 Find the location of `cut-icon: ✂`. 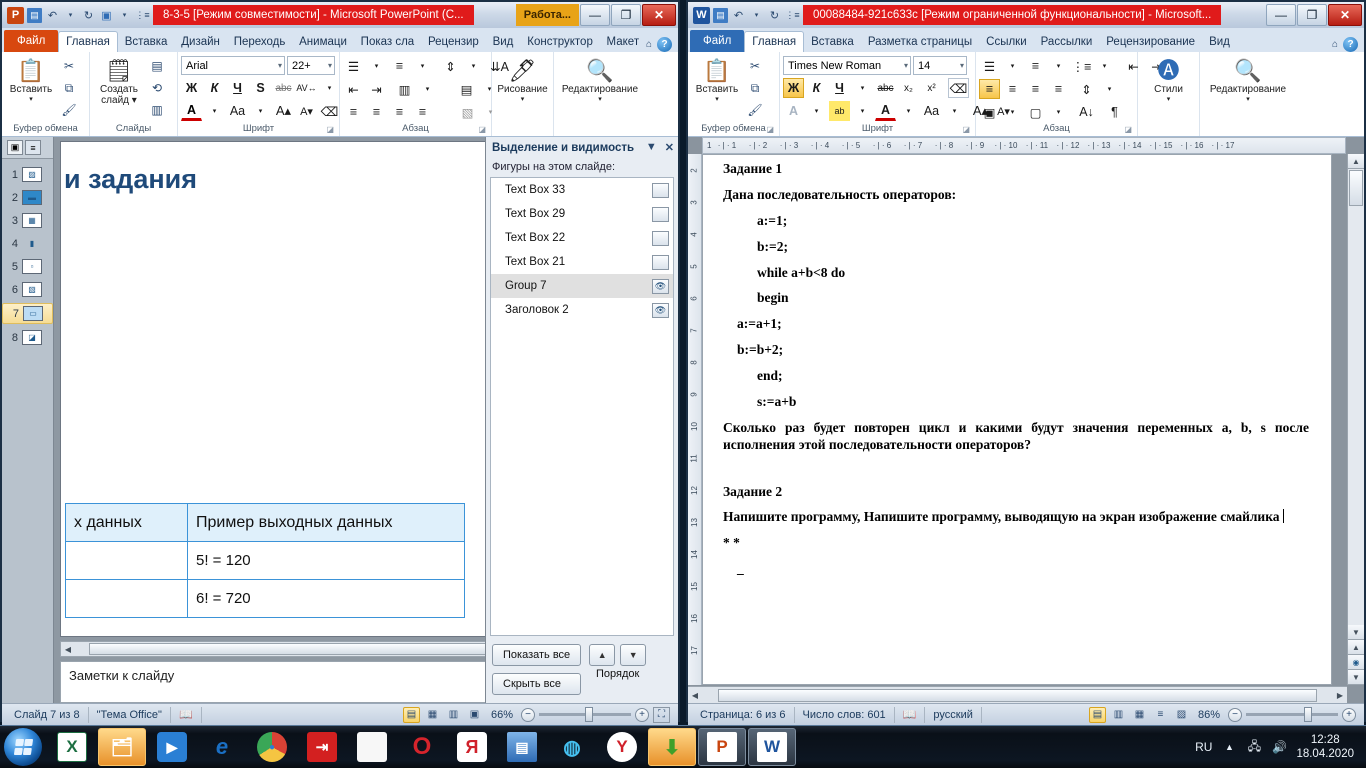

cut-icon: ✂ is located at coordinates (69, 66).